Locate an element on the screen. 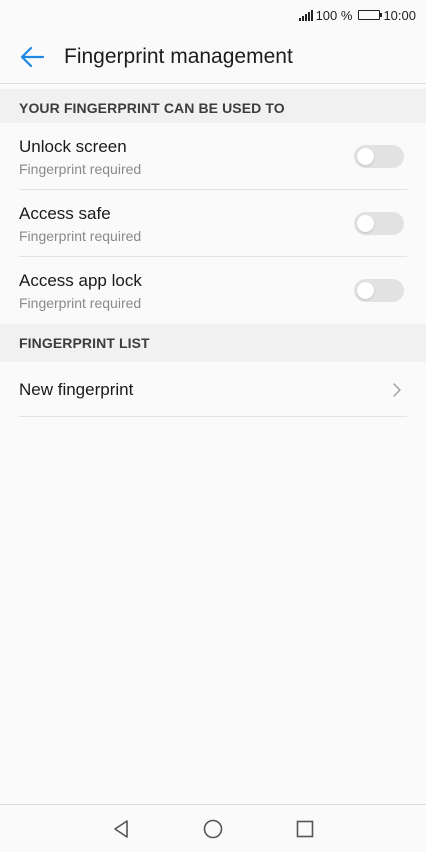 Image resolution: width=426 pixels, height=852 pixels. triangle-back-icon is located at coordinates (121, 828).